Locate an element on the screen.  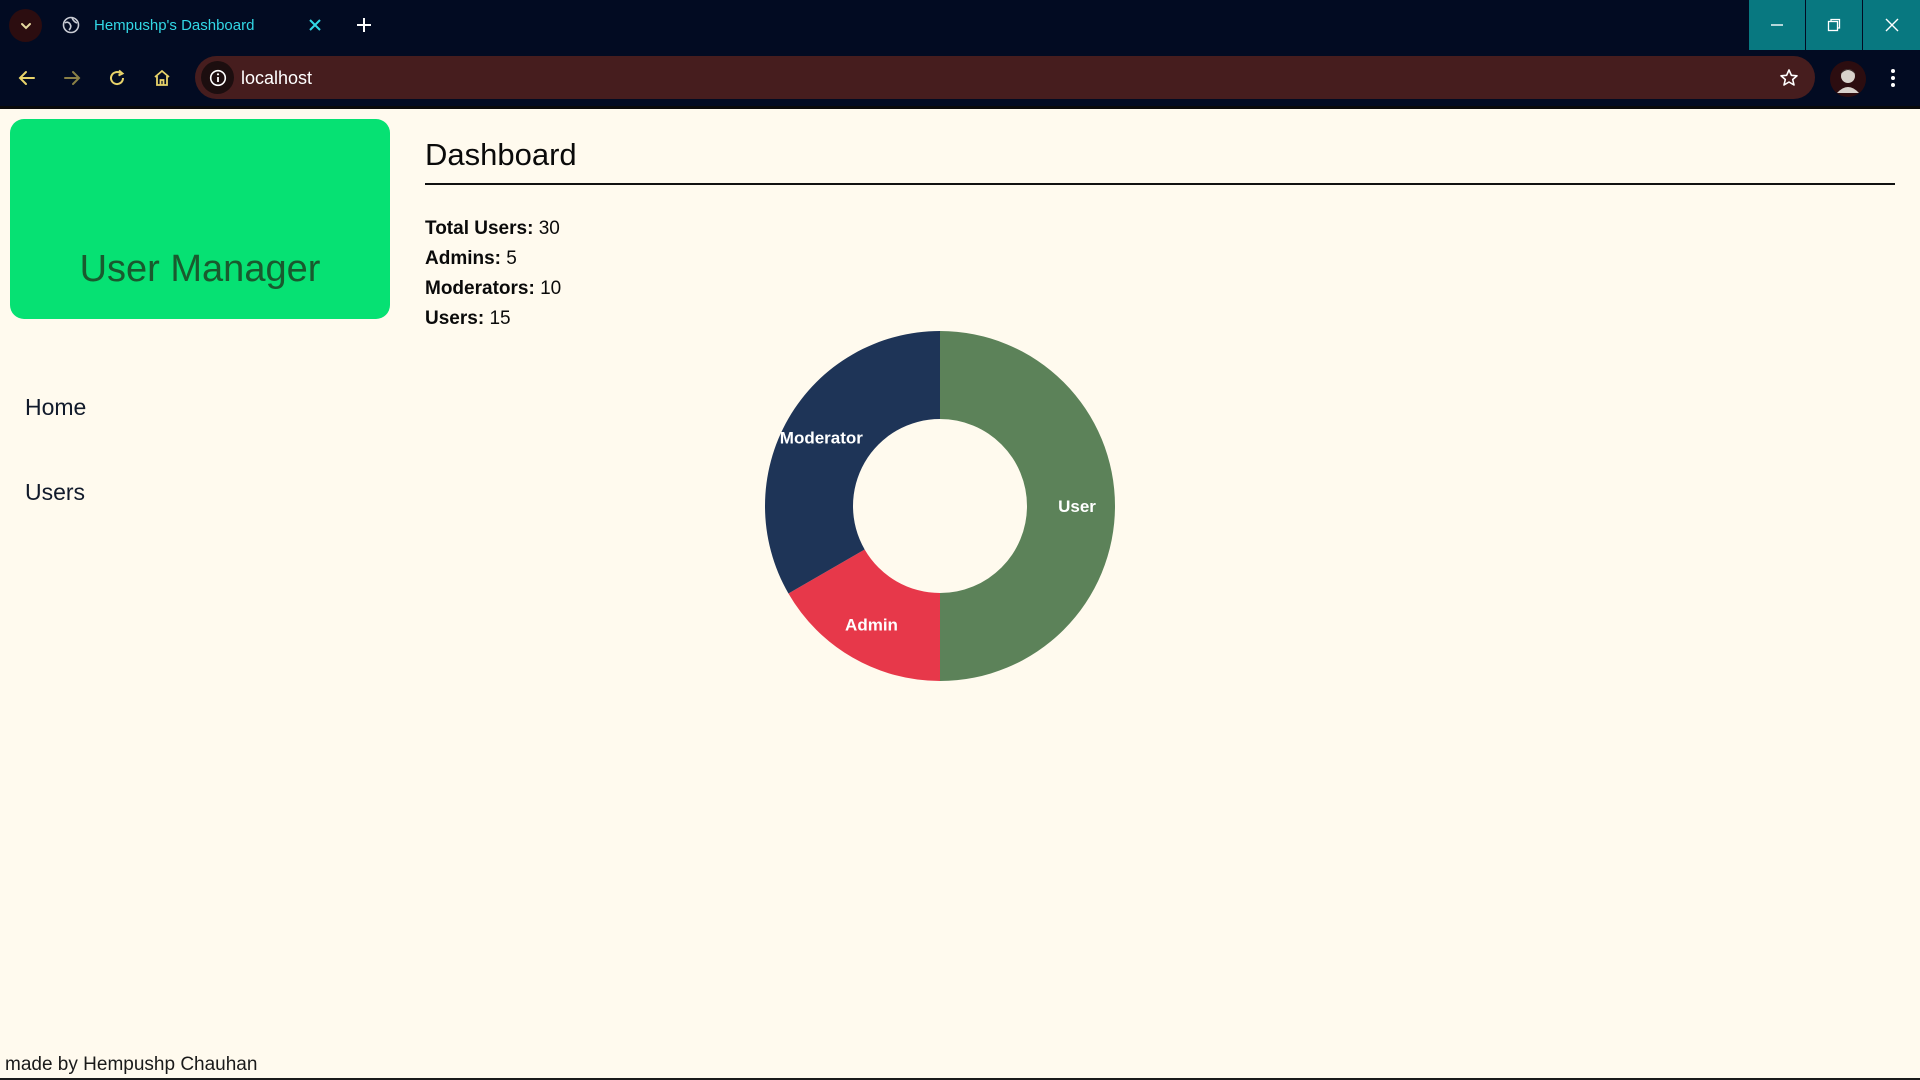
arrow-left-icon is located at coordinates (26, 78).